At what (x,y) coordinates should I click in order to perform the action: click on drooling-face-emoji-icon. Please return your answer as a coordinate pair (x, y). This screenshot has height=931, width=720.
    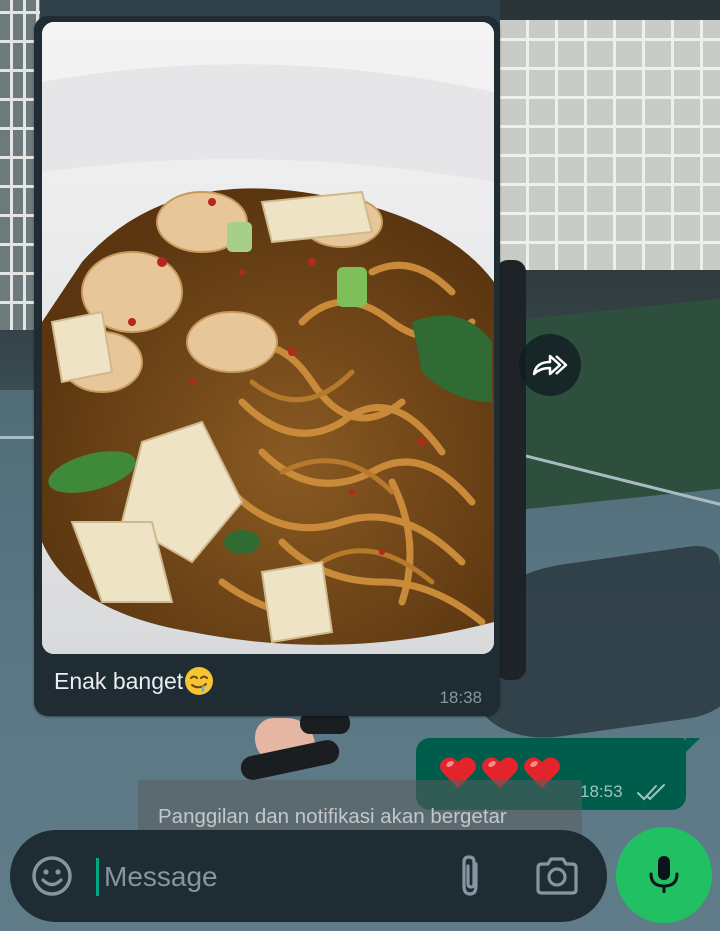
    Looking at the image, I should click on (199, 681).